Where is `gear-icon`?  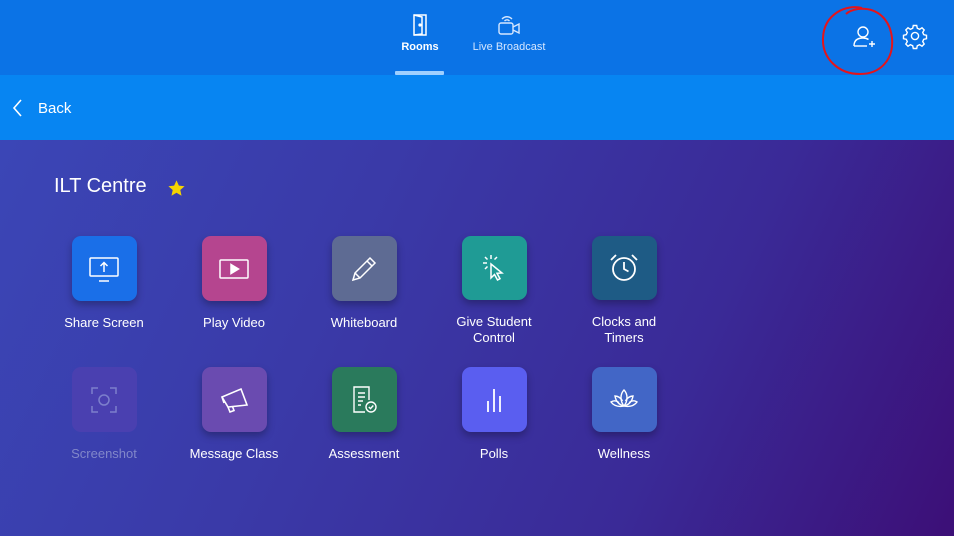
gear-icon is located at coordinates (915, 37).